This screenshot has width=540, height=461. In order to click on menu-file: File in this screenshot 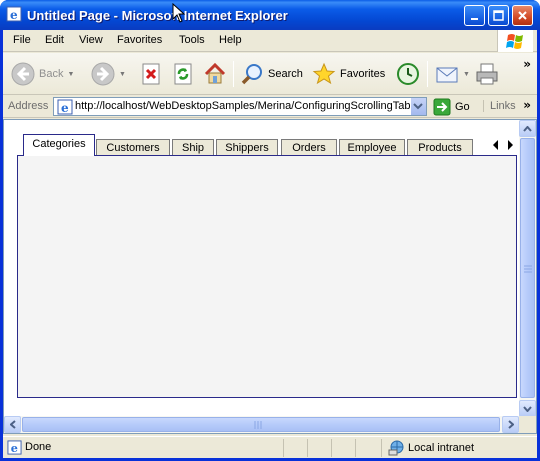, I will do `click(22, 40)`.